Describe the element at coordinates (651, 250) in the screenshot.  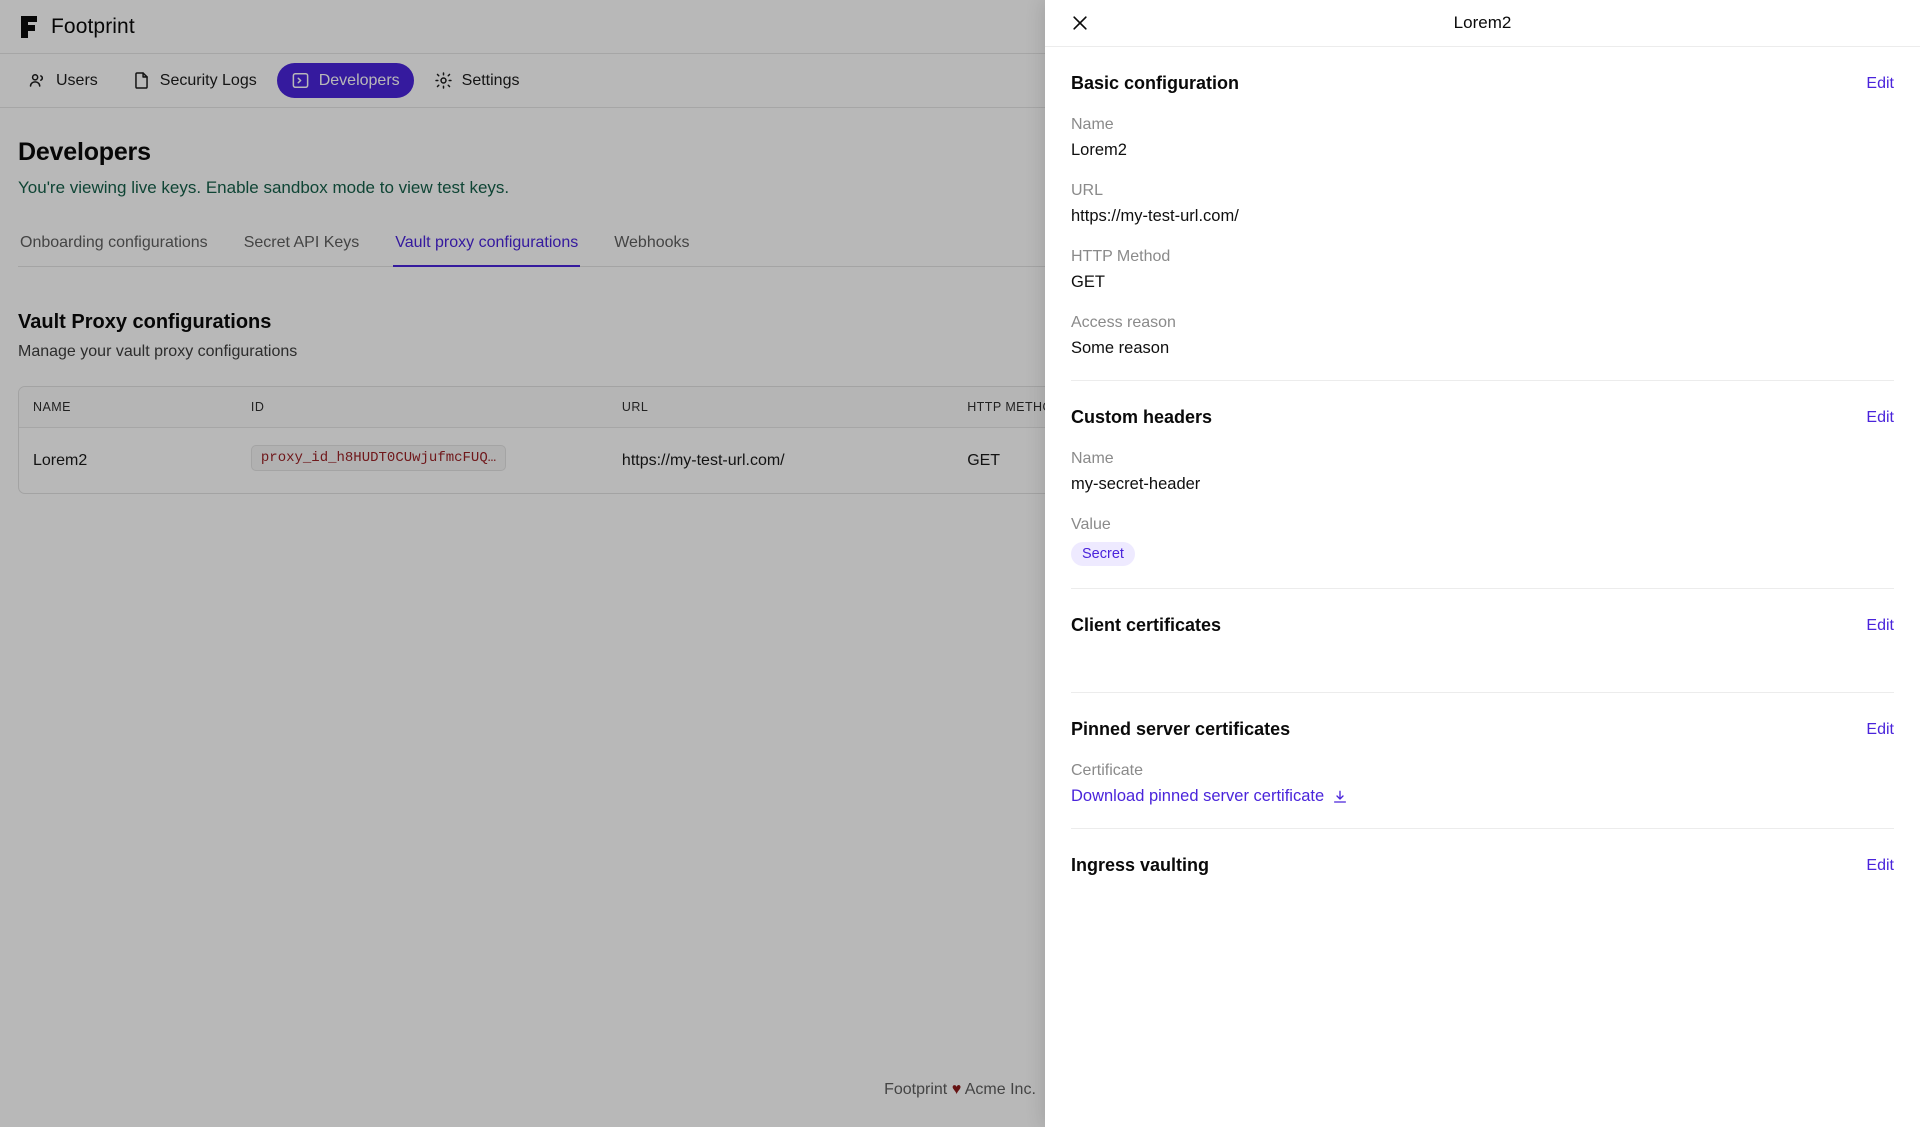
I see `tab-webhooks: Webhooks` at that location.